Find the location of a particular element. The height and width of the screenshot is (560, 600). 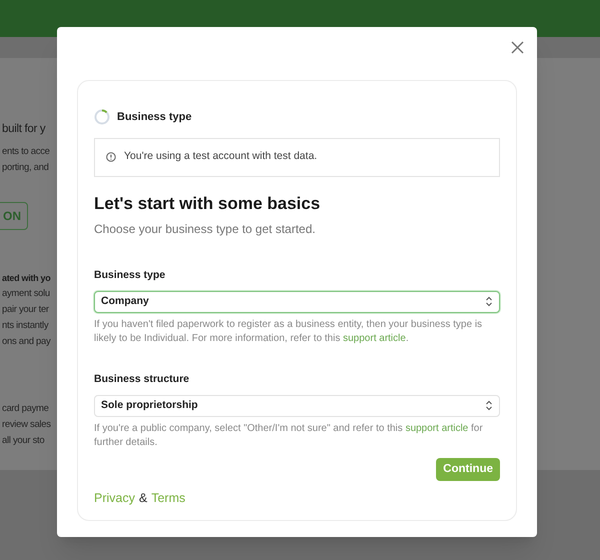

select-field: Sole proprietorship is located at coordinates (297, 405).